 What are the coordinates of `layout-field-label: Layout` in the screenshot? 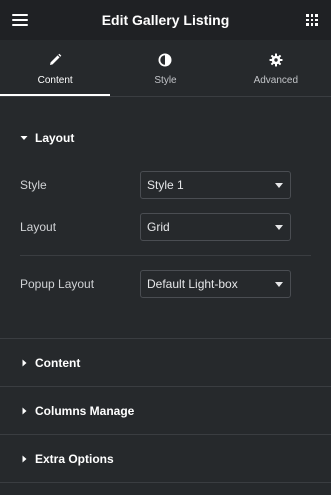 It's located at (38, 227).